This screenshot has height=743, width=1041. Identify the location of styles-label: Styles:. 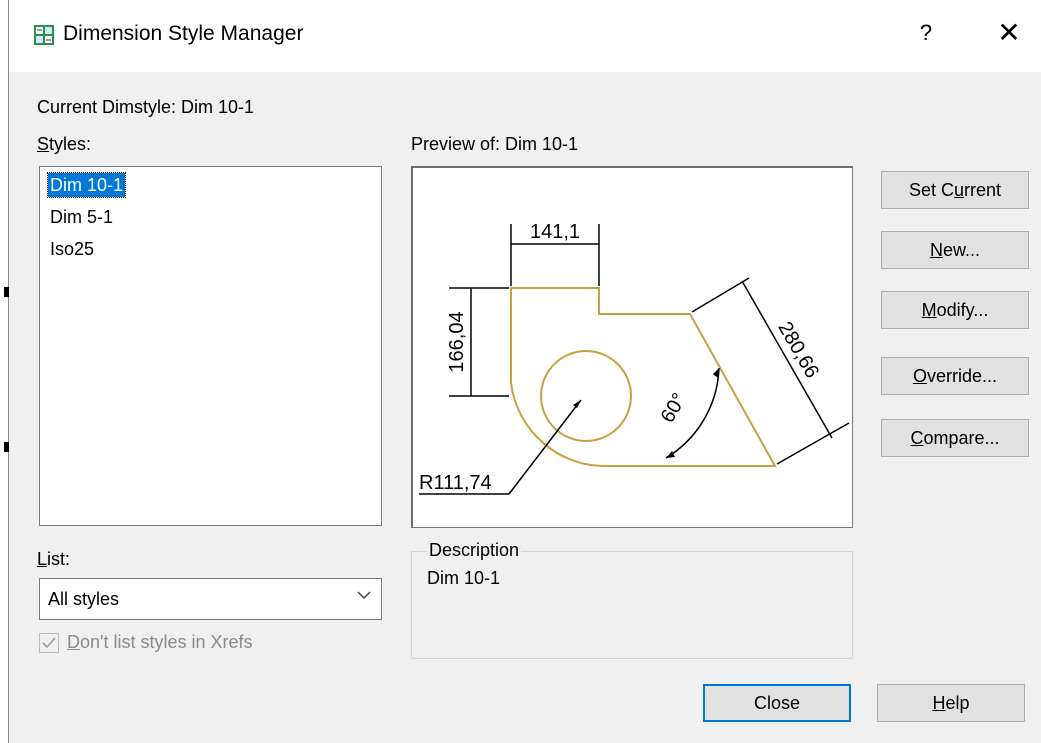
(64, 144).